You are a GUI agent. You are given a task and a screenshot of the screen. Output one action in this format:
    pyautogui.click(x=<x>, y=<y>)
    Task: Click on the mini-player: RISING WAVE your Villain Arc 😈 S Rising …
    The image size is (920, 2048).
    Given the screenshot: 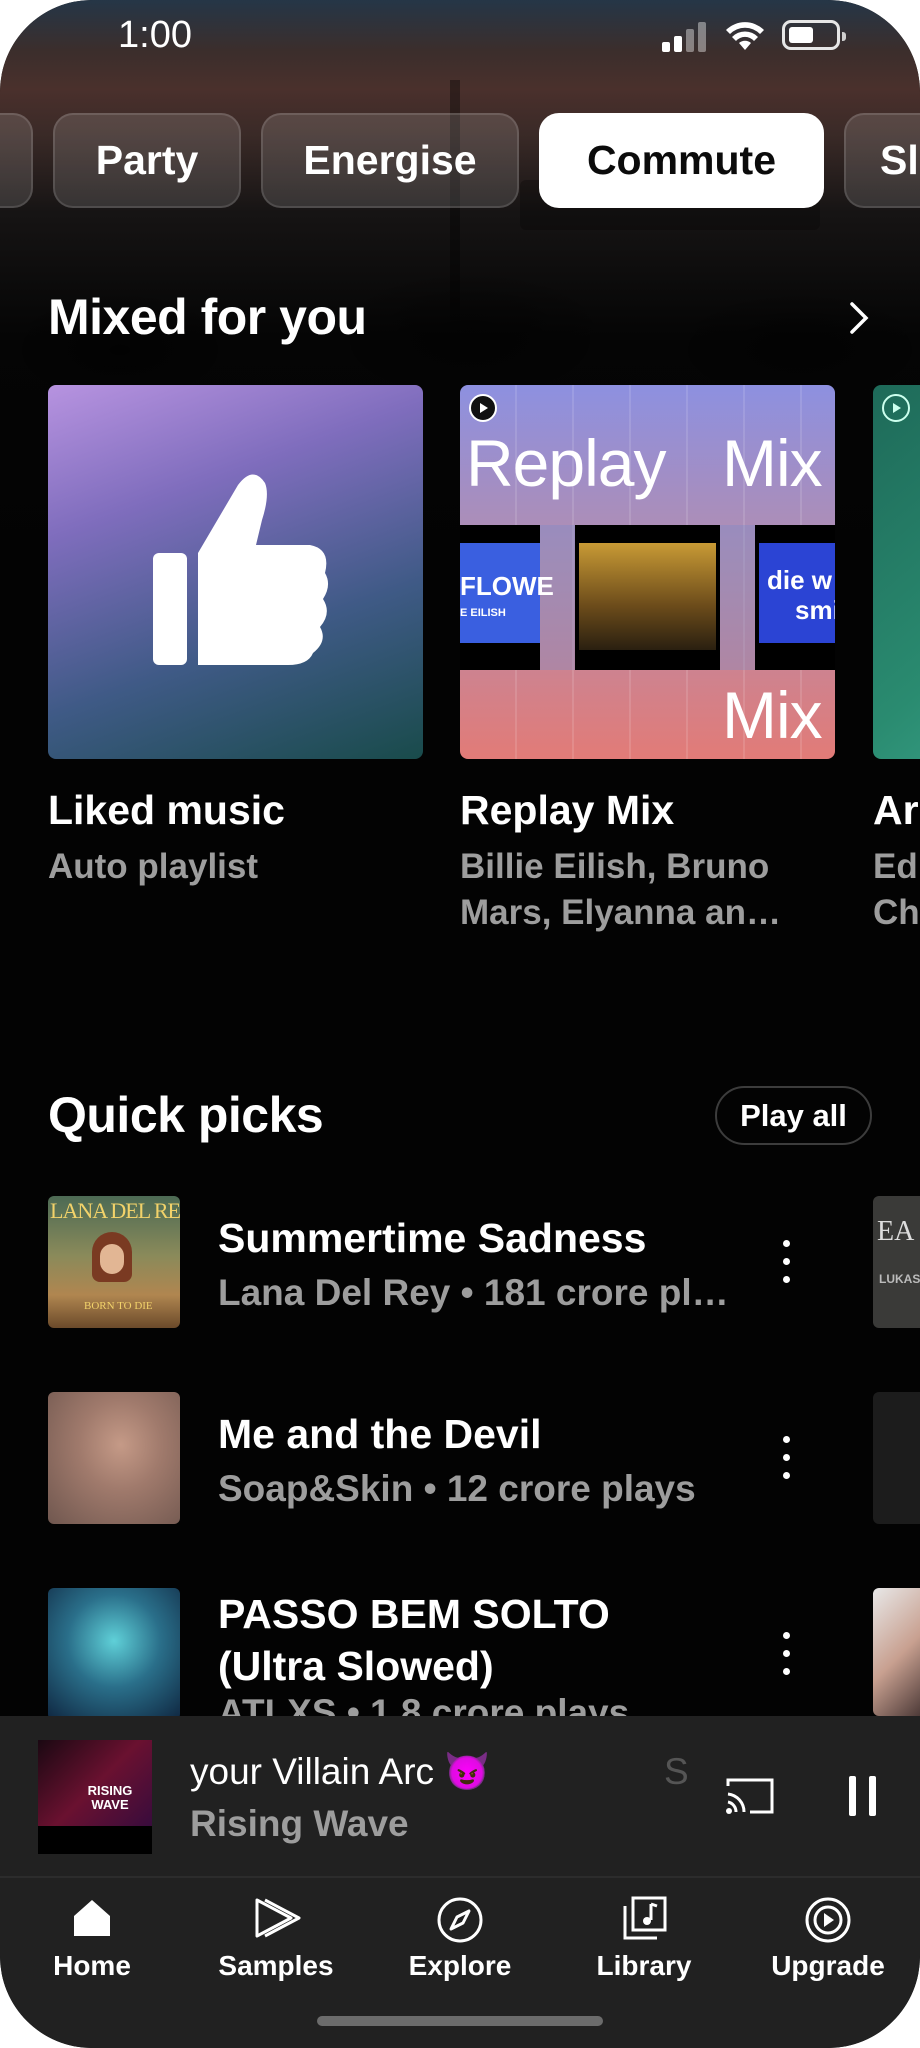 What is the action you would take?
    pyautogui.click(x=460, y=1796)
    